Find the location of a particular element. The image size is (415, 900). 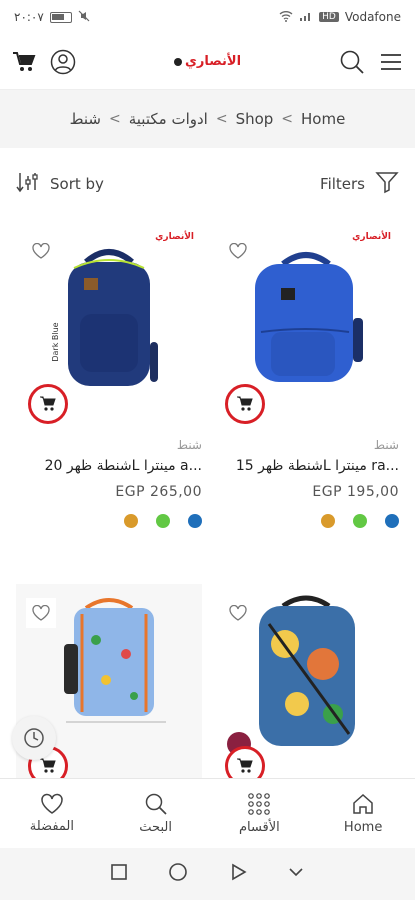

status-time: ٢٠:٠٧ is located at coordinates (29, 17).